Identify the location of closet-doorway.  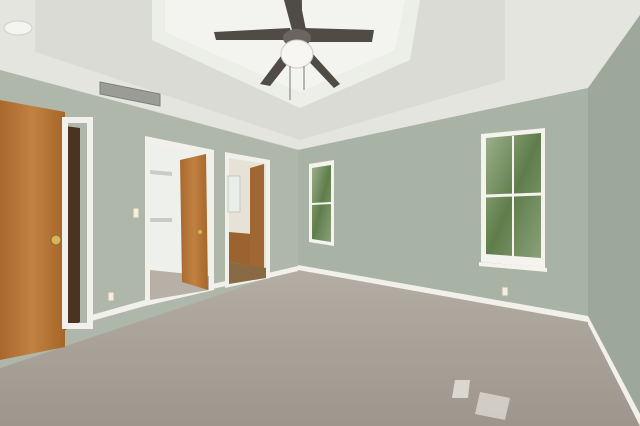
(179, 221).